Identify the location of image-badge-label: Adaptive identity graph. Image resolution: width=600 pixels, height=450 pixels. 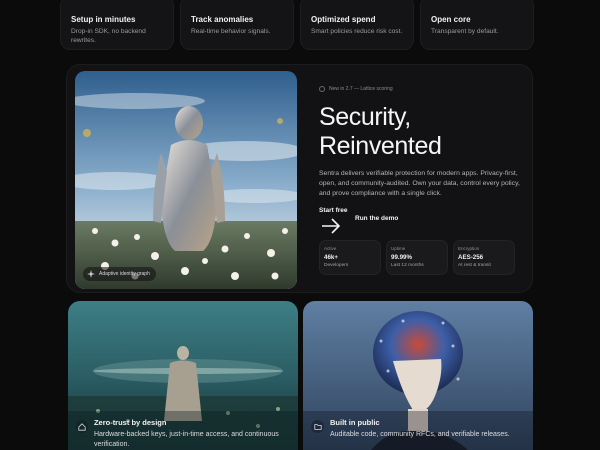
(124, 274).